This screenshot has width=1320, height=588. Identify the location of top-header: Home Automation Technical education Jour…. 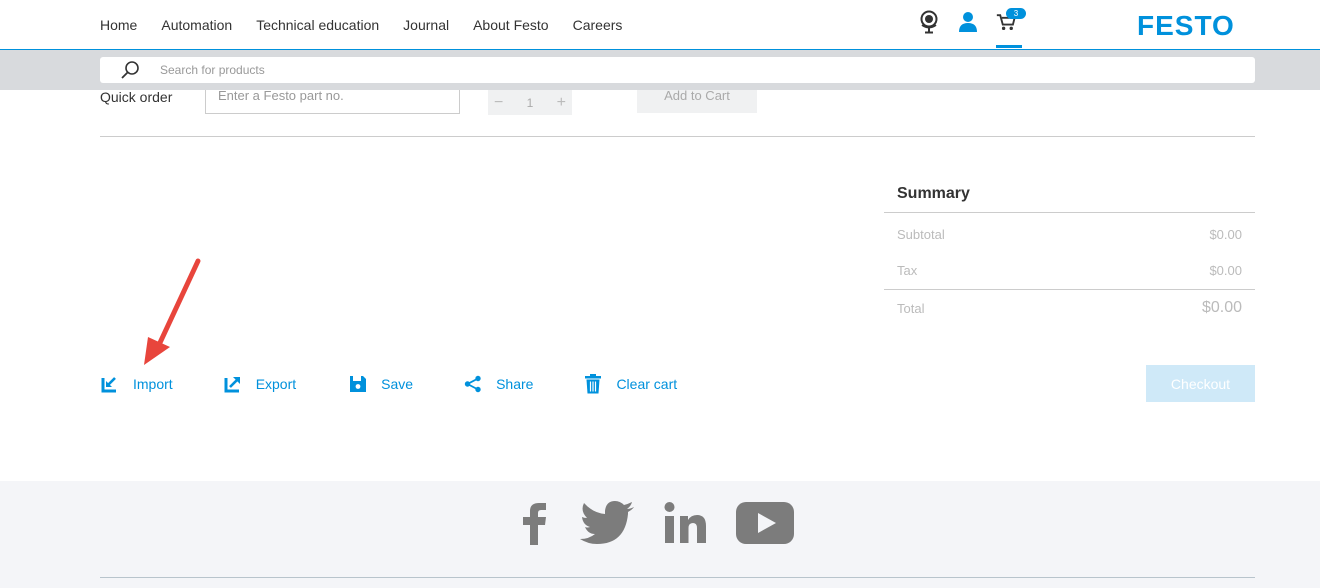
(660, 25).